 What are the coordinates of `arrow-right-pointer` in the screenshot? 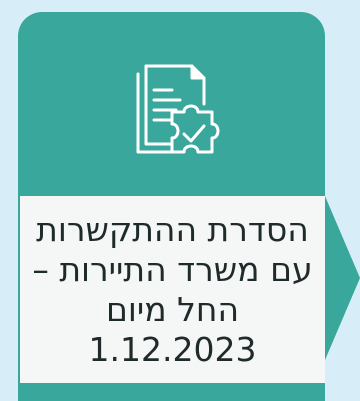 It's located at (342, 278).